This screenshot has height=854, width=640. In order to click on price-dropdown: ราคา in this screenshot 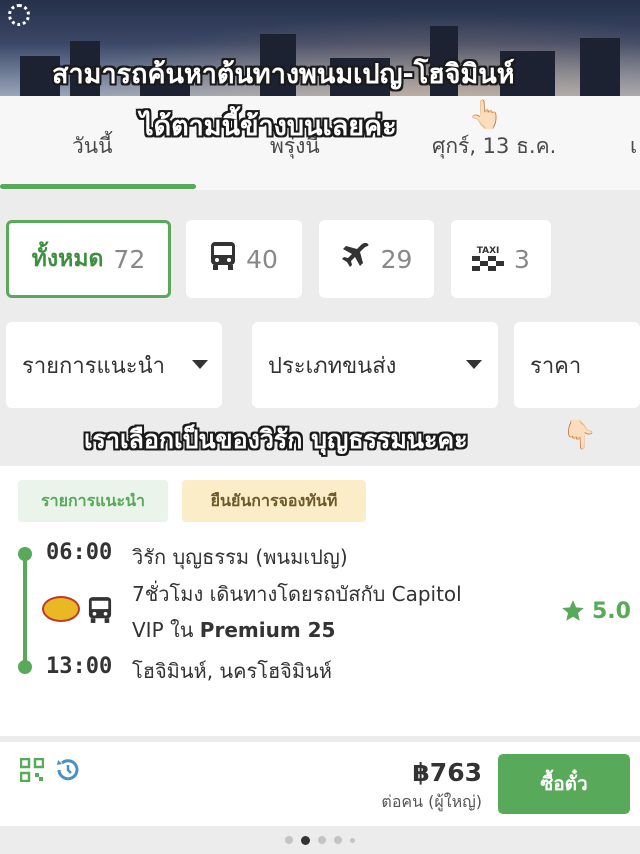, I will do `click(577, 365)`.